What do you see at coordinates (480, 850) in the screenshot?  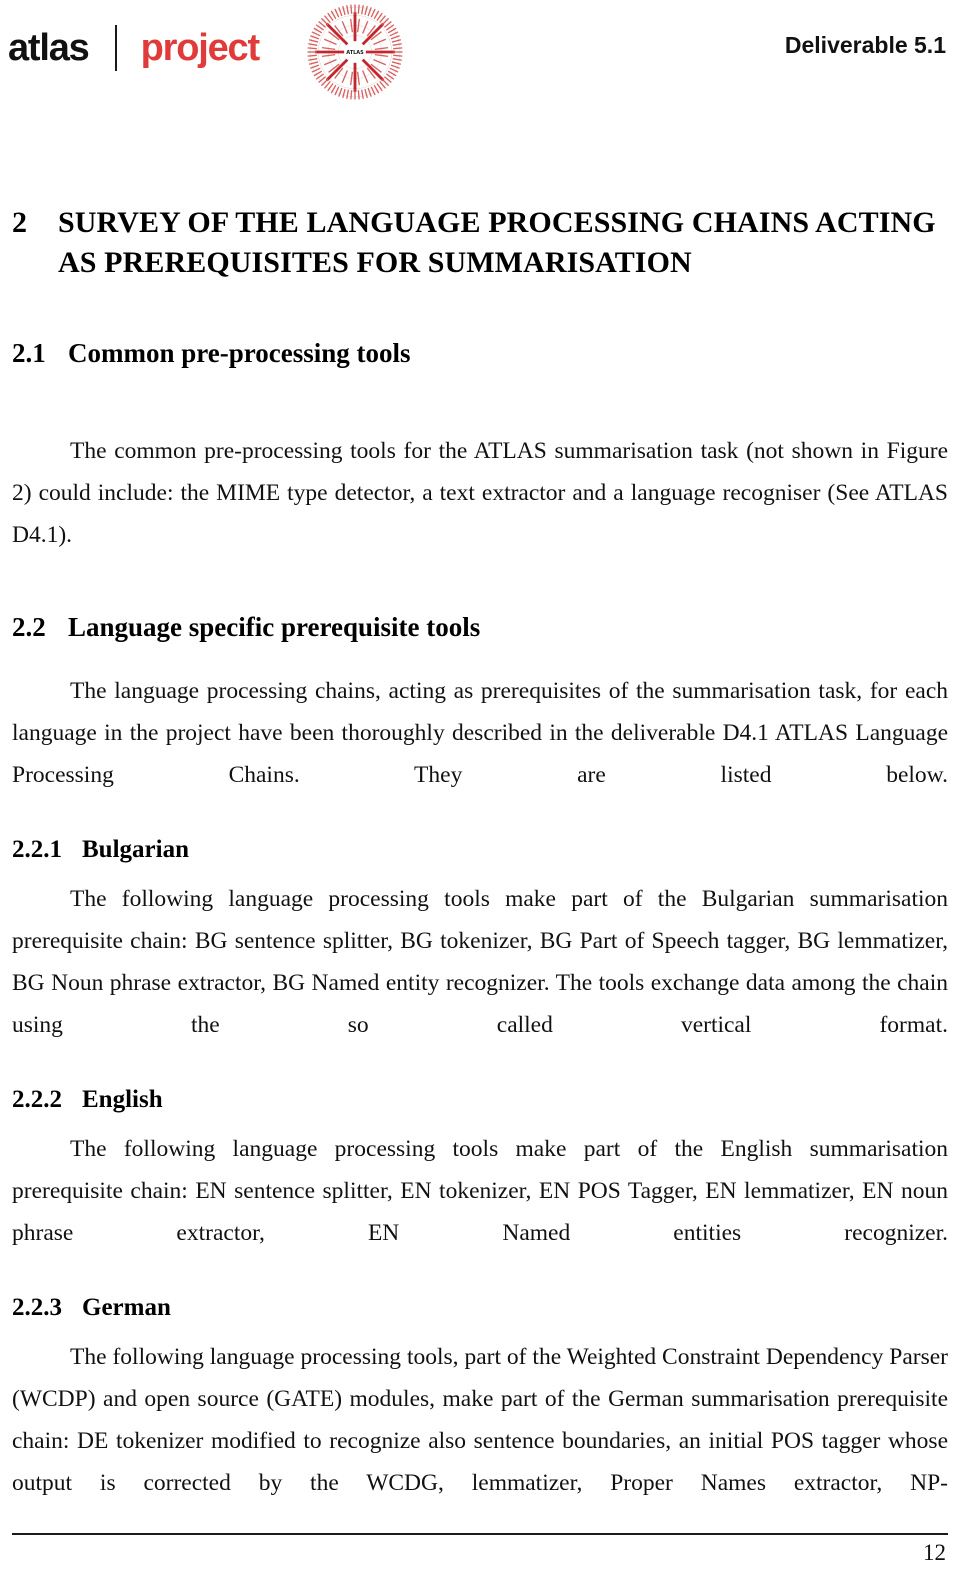 I see `subsection-heading-2-2-1: 2.2.1 Bulgarian` at bounding box center [480, 850].